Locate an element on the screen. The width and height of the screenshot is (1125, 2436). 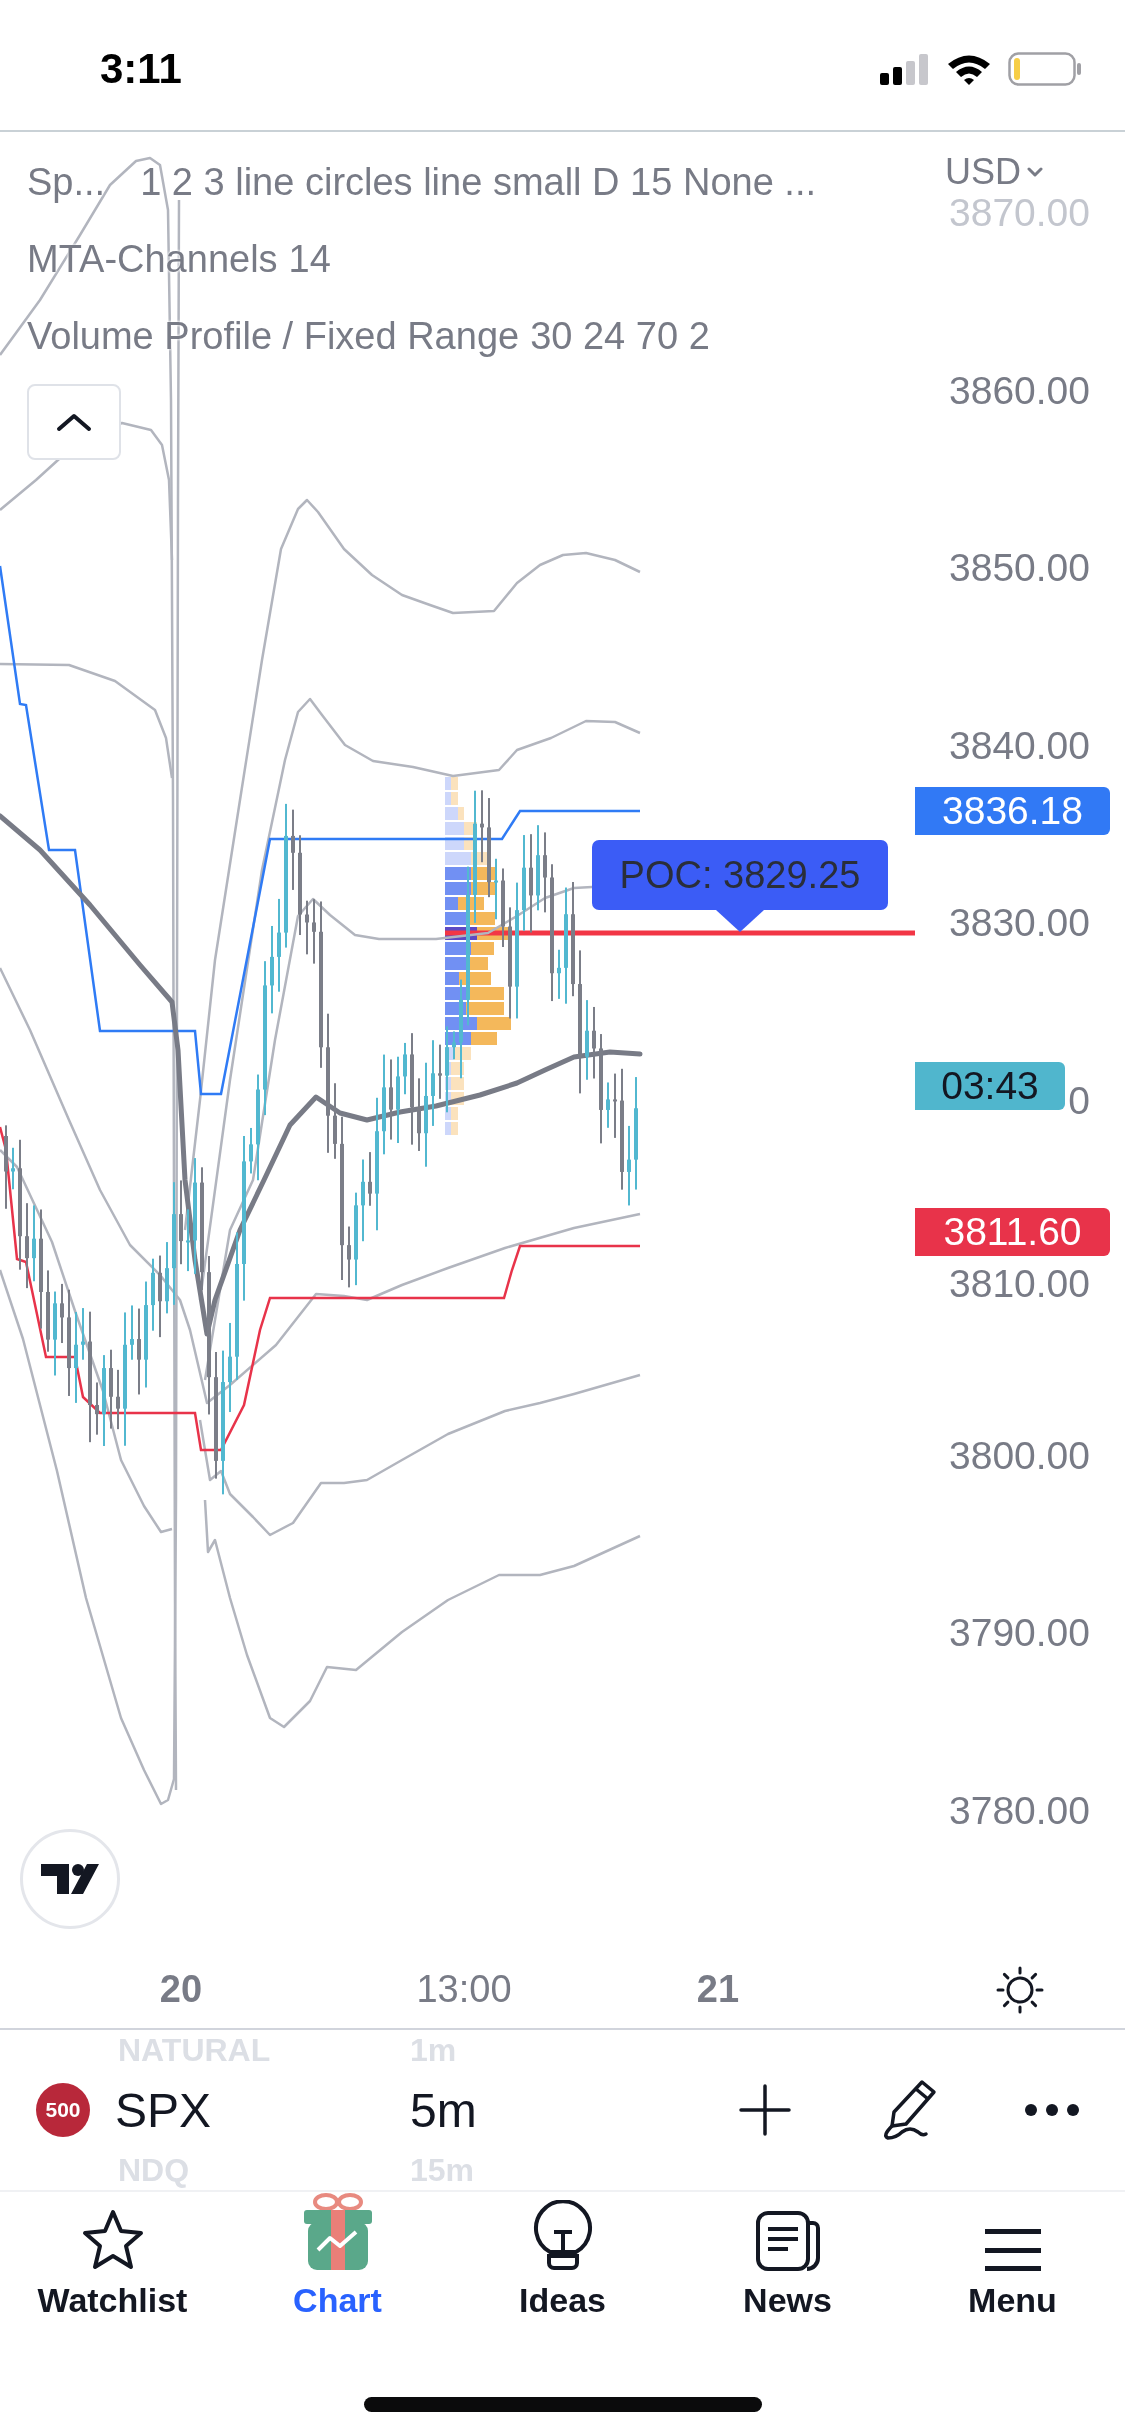
nav-tab: News is located at coordinates (787, 2257).